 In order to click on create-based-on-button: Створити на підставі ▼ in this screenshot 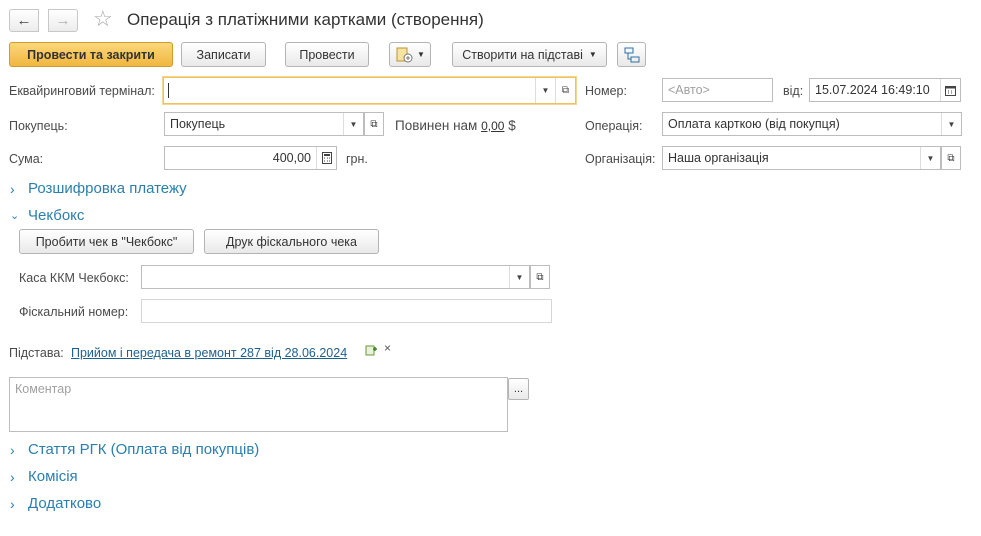, I will do `click(529, 54)`.